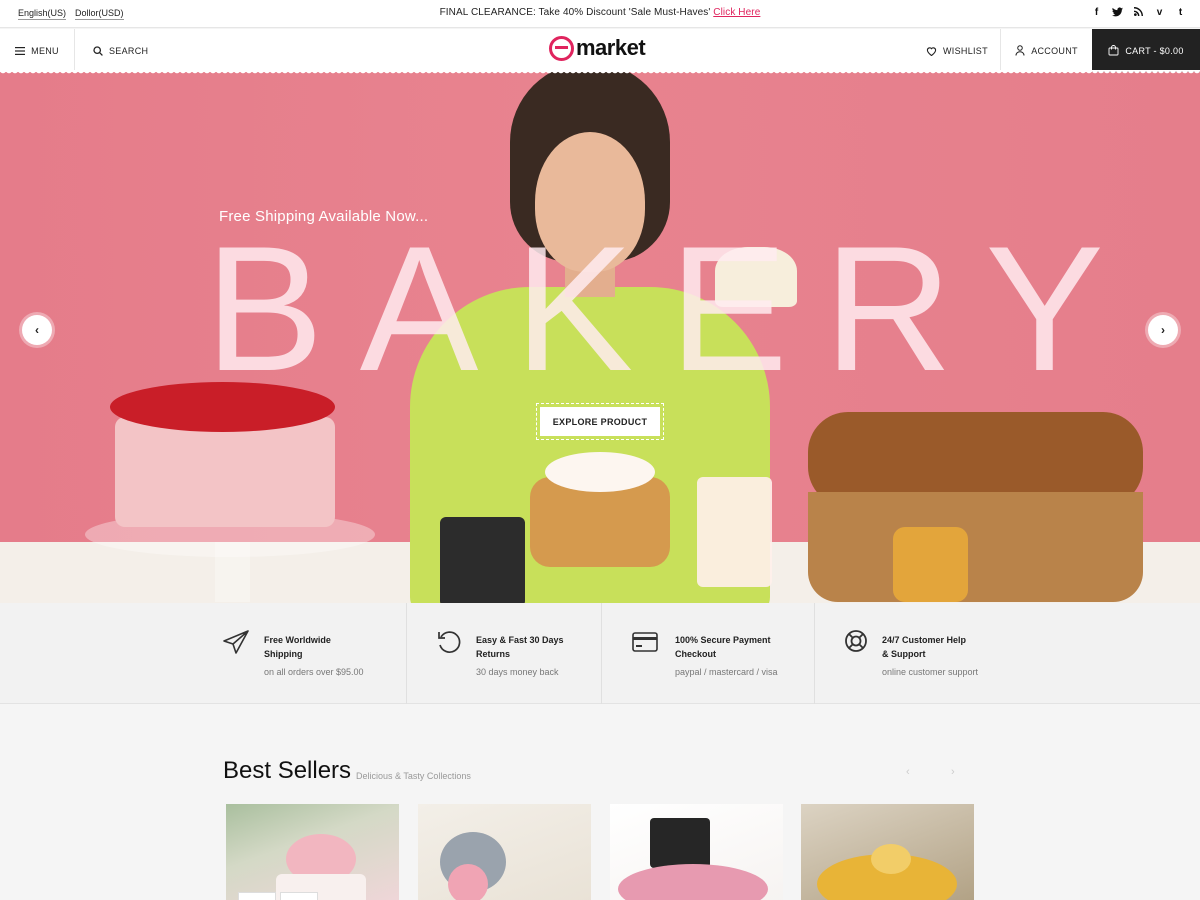 The height and width of the screenshot is (900, 1200). Describe the element at coordinates (645, 642) in the screenshot. I see `credit-card-icon` at that location.